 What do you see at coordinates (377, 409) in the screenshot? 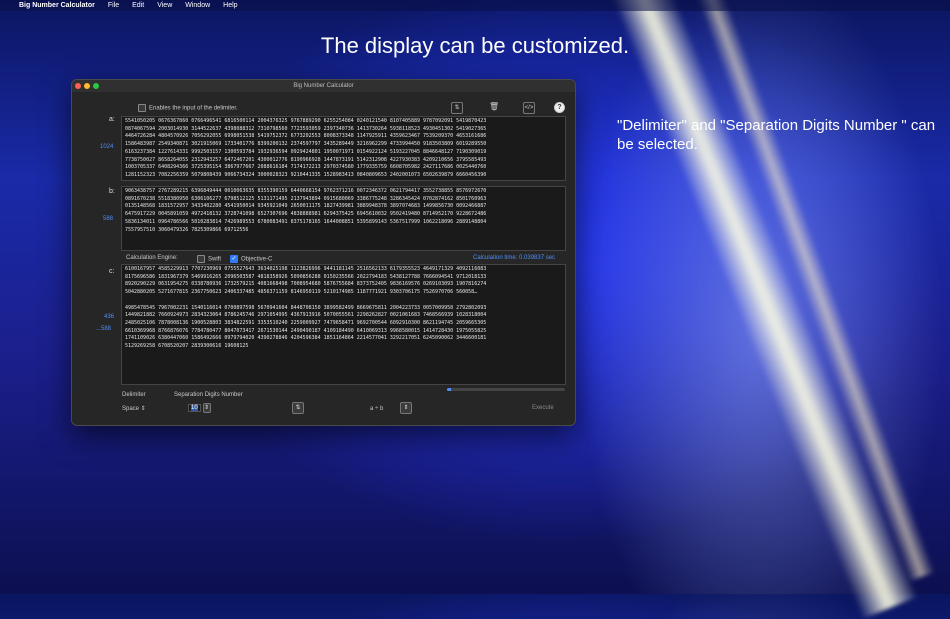
I see `operation-label: a ÷ b` at bounding box center [377, 409].